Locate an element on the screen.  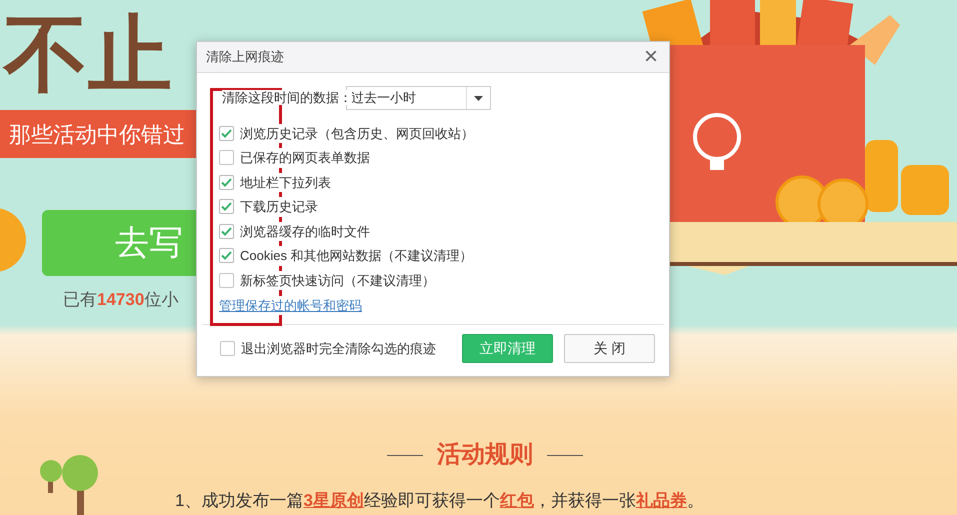
participants-text: 已有14730位小 is located at coordinates (120, 300).